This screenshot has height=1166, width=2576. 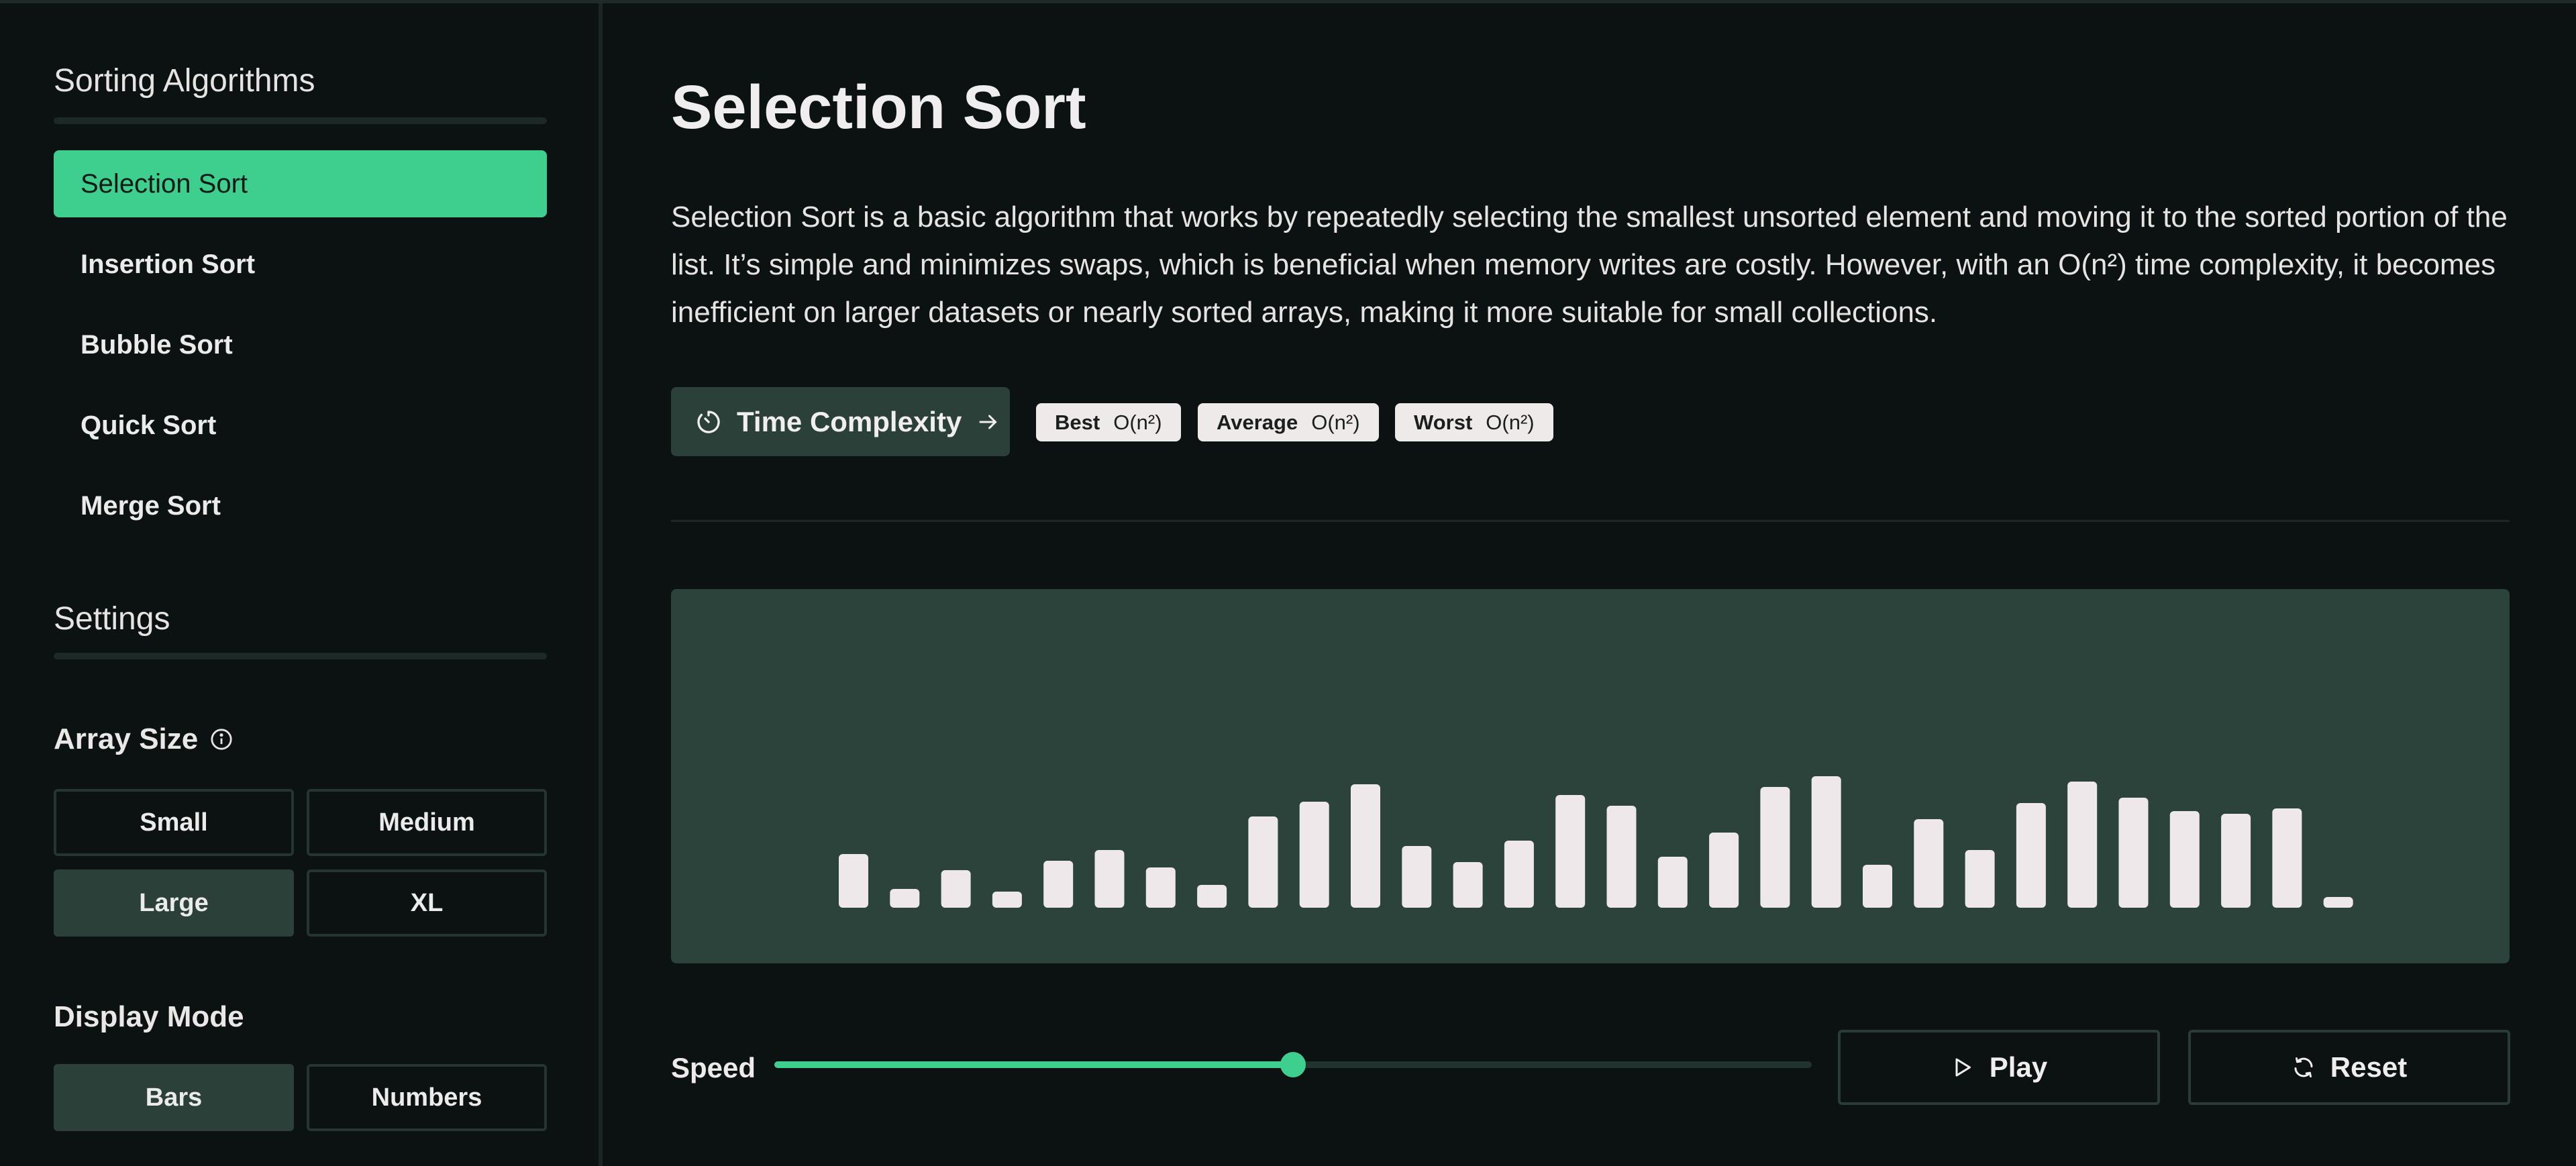 I want to click on display-mode-numbers-button: Numbers, so click(x=427, y=1097).